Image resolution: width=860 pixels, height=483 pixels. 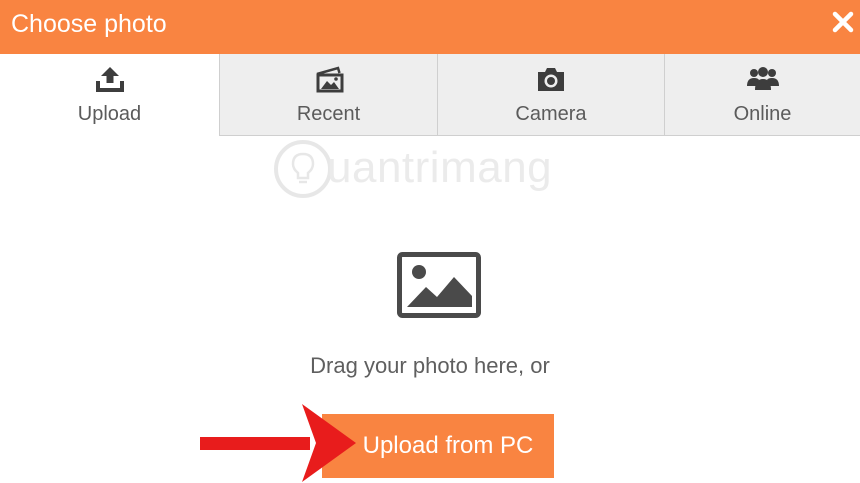 What do you see at coordinates (762, 78) in the screenshot?
I see `online-users-icon` at bounding box center [762, 78].